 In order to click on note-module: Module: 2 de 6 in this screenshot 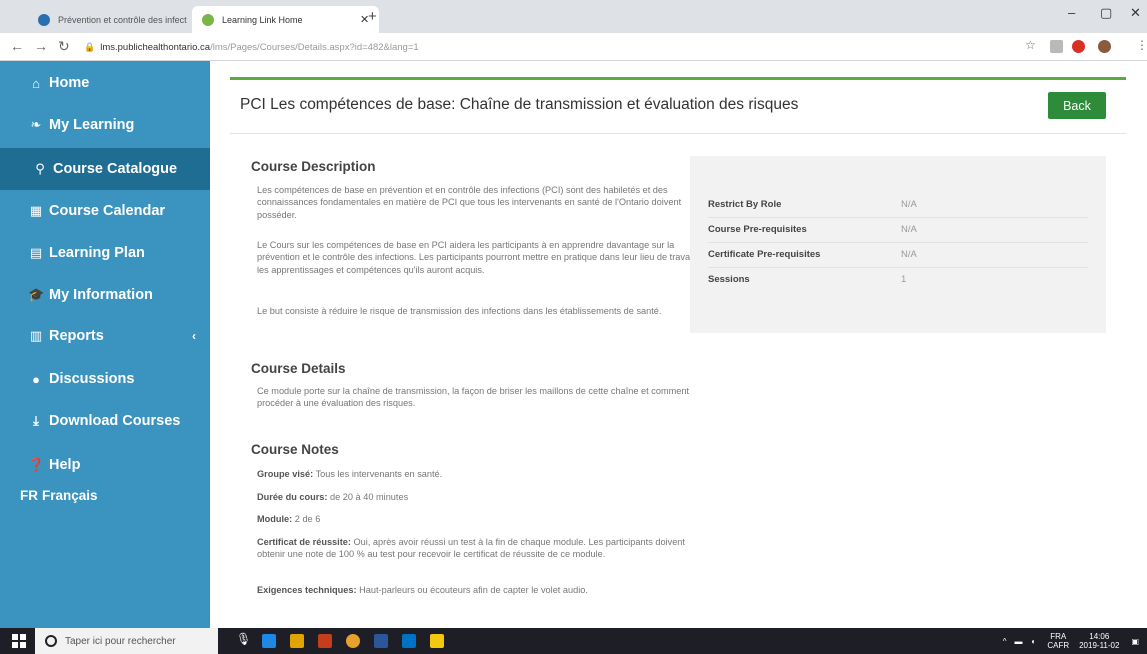, I will do `click(477, 519)`.